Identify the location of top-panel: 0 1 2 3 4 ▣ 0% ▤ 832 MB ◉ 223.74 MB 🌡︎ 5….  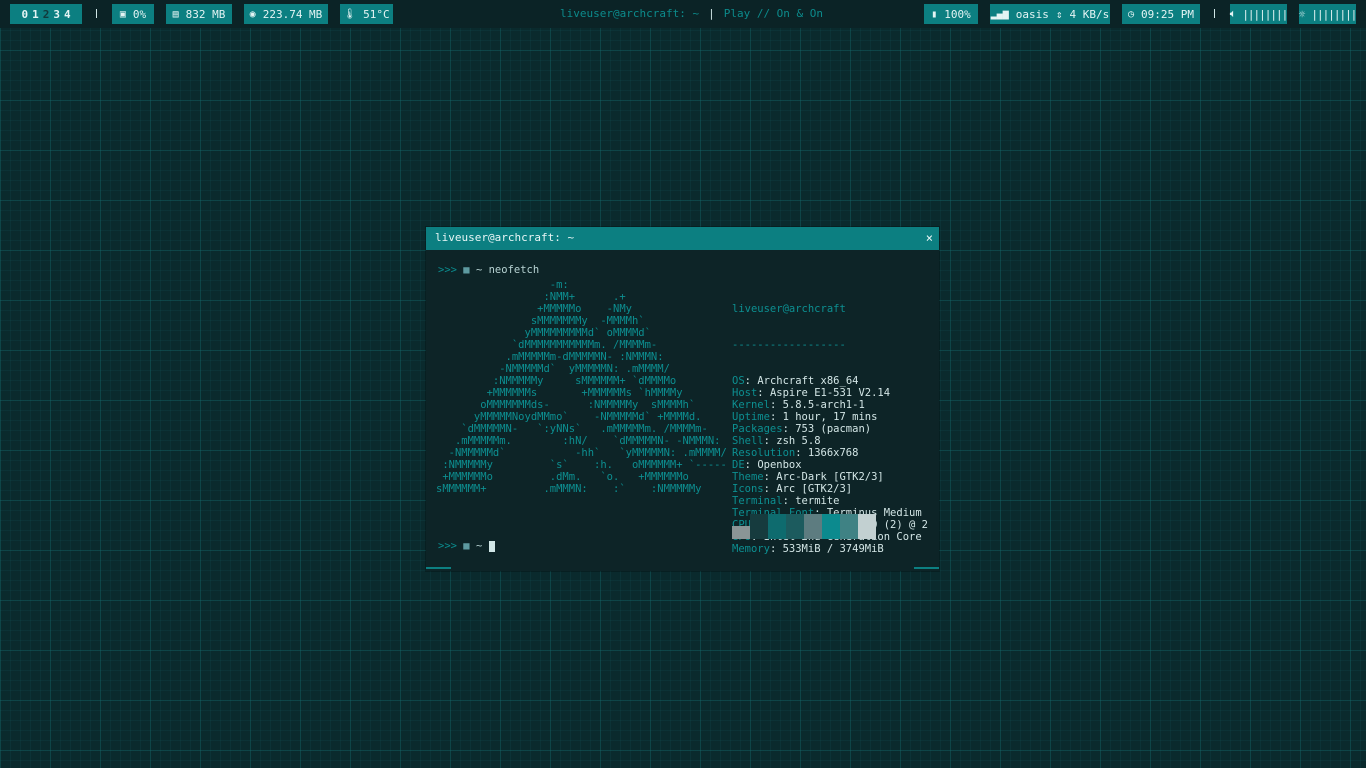
(683, 14).